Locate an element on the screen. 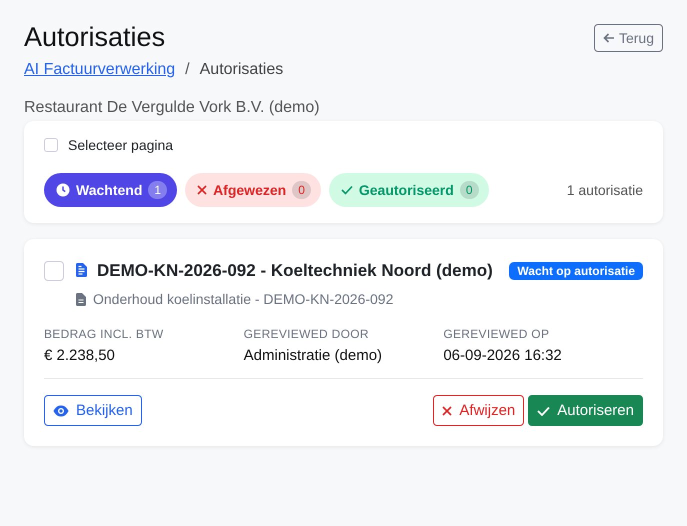  company-name: Restaurant De Vergulde Vork B.V. (demo) is located at coordinates (172, 108).